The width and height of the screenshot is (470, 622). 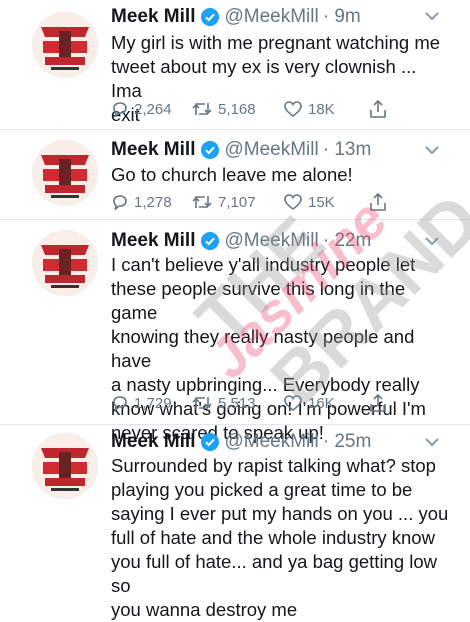 I want to click on like-button: 15K, so click(x=309, y=202).